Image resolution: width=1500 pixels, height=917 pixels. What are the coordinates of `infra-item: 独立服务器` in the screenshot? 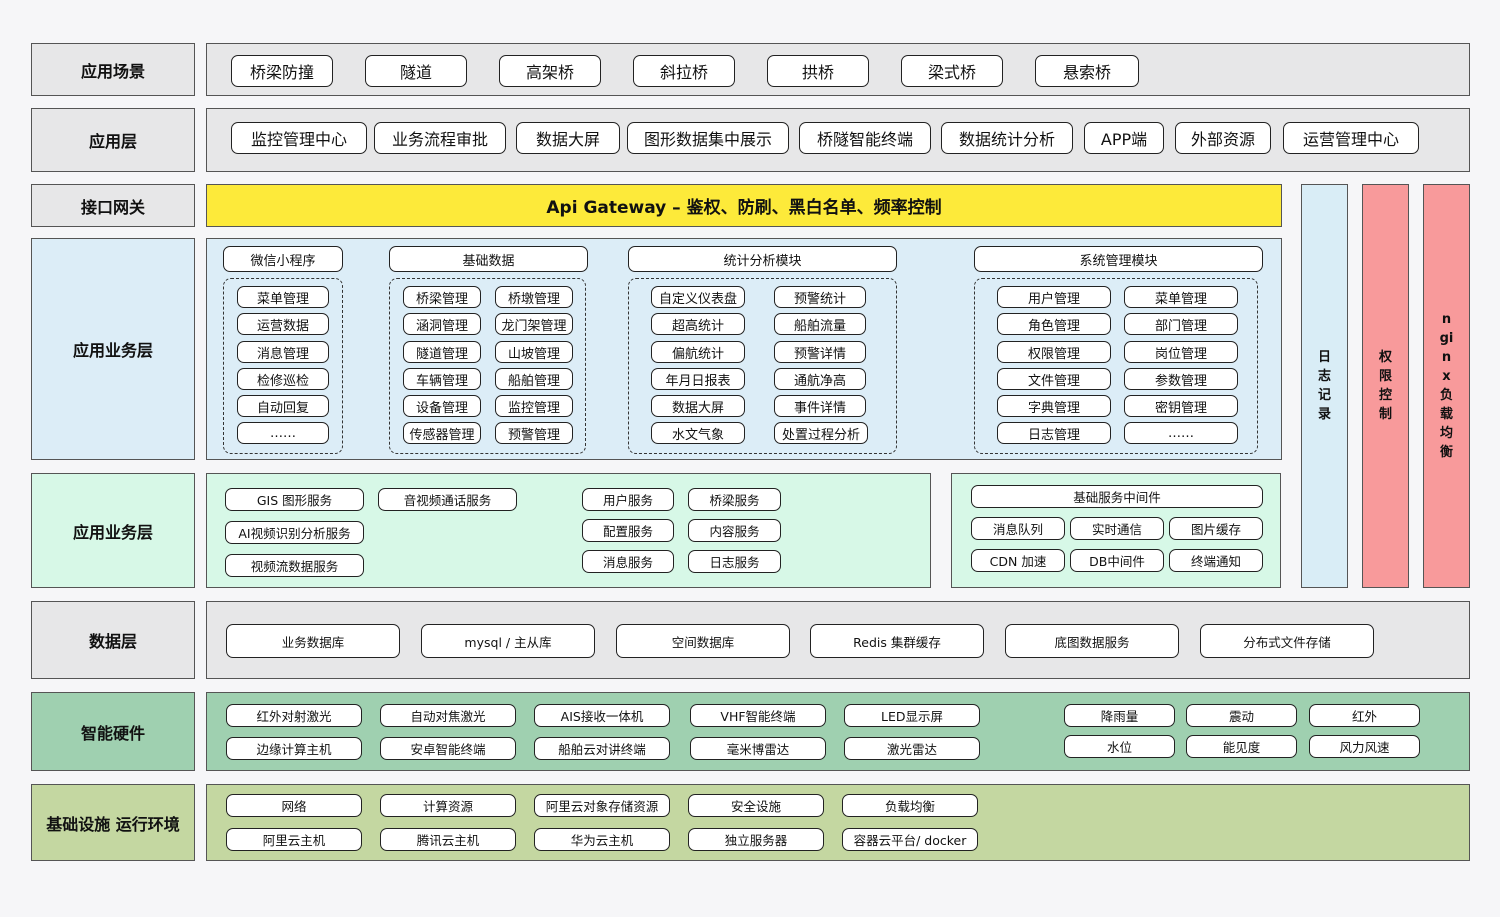 It's located at (756, 839).